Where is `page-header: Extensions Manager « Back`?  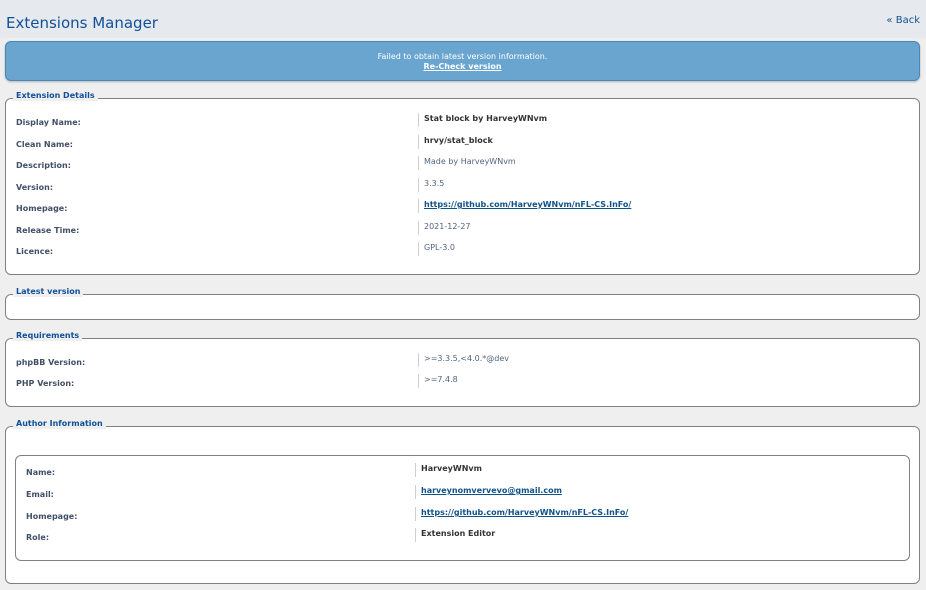 page-header: Extensions Manager « Back is located at coordinates (463, 19).